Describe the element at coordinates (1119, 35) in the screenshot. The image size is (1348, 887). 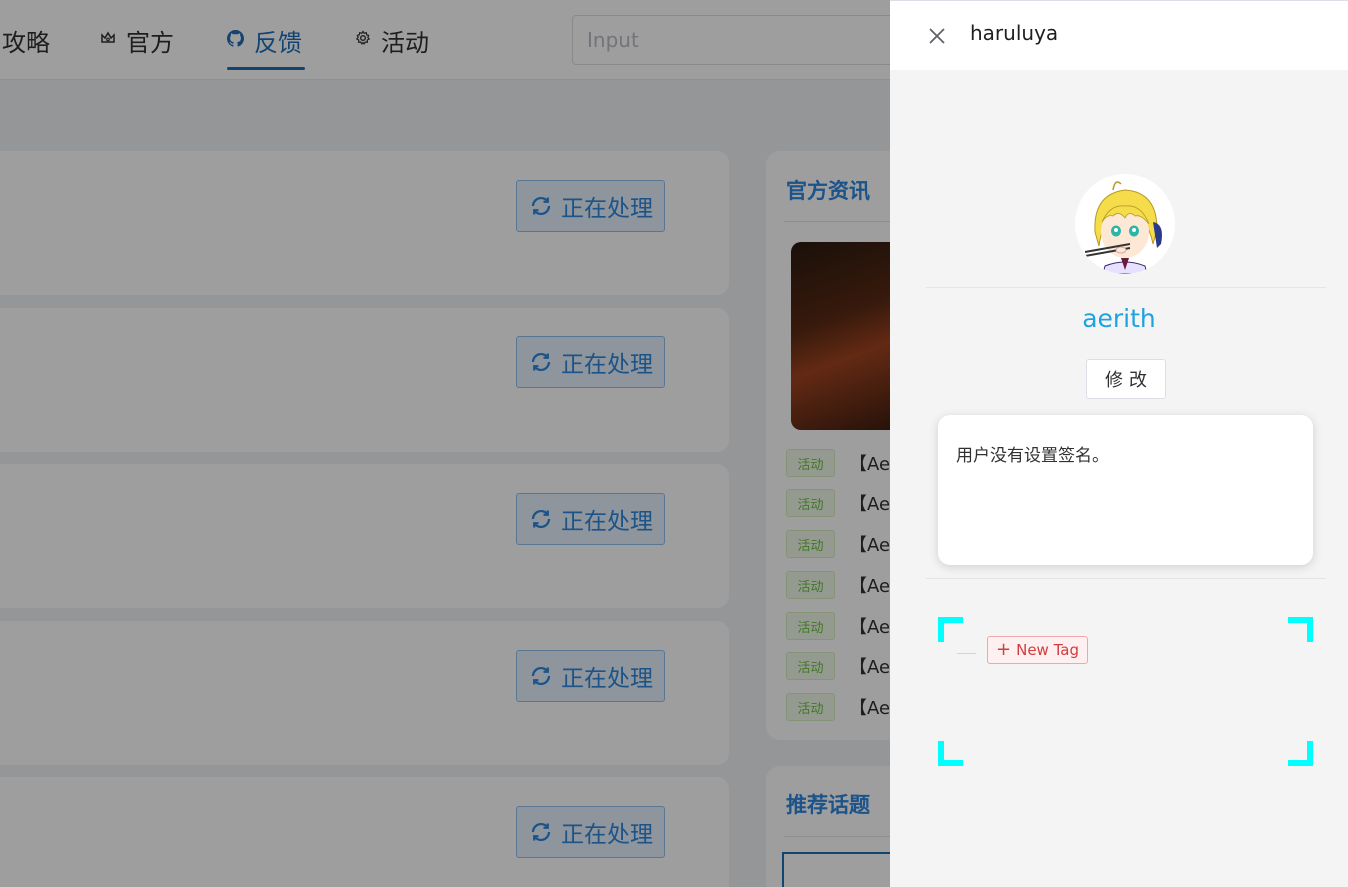
I see `drawer-header: haruluya` at that location.